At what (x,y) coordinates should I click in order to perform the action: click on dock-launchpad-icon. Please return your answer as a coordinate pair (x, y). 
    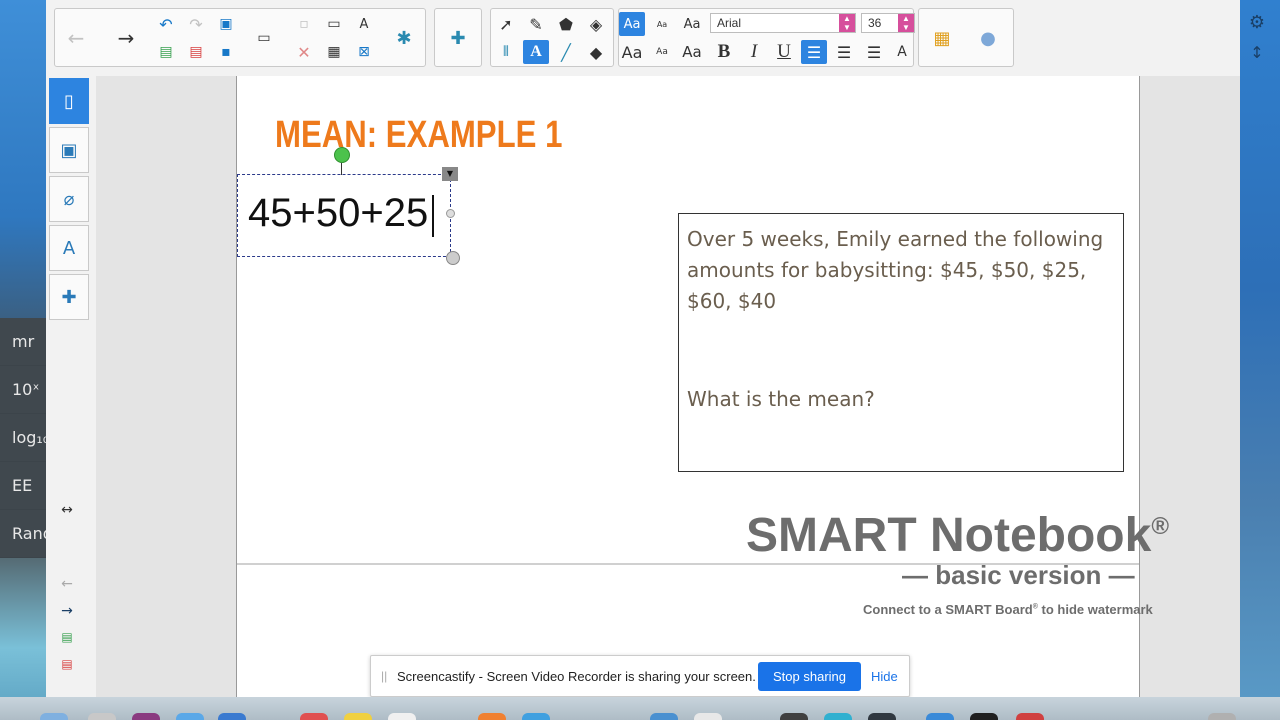
    Looking at the image, I should click on (102, 716).